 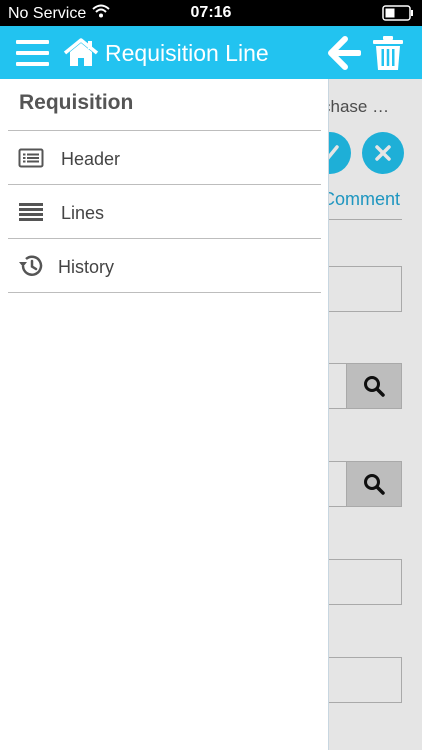 I want to click on lines-icon, so click(x=31, y=212).